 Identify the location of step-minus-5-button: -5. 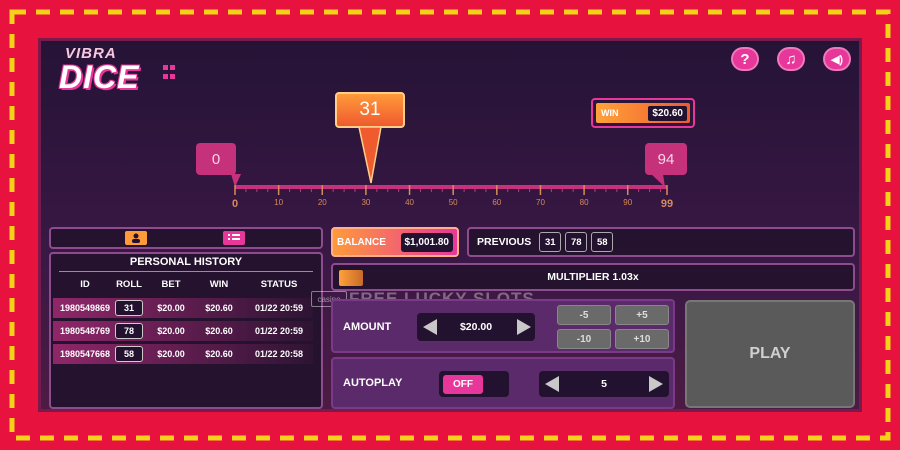
(584, 315).